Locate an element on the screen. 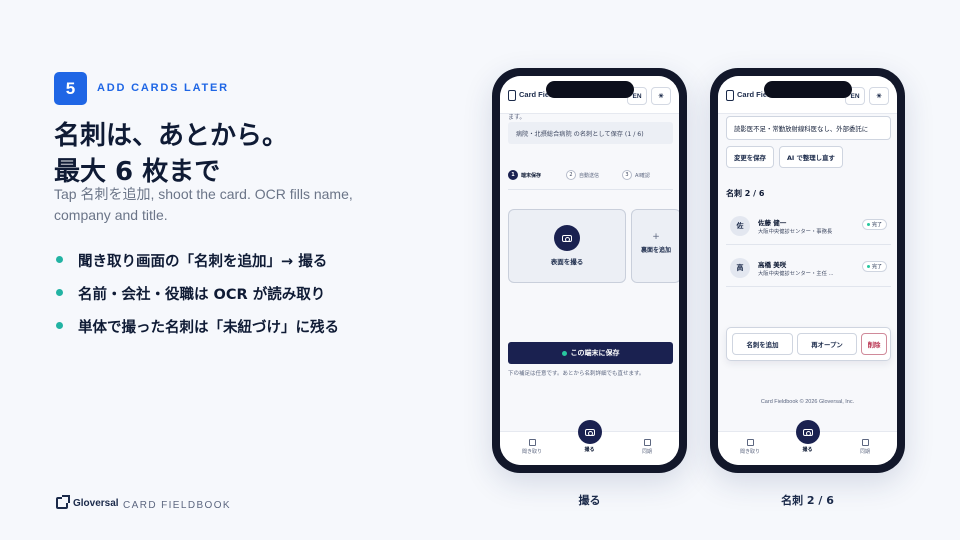 The width and height of the screenshot is (960, 540). footer-product: CARD FIELDBOOK is located at coordinates (177, 505).